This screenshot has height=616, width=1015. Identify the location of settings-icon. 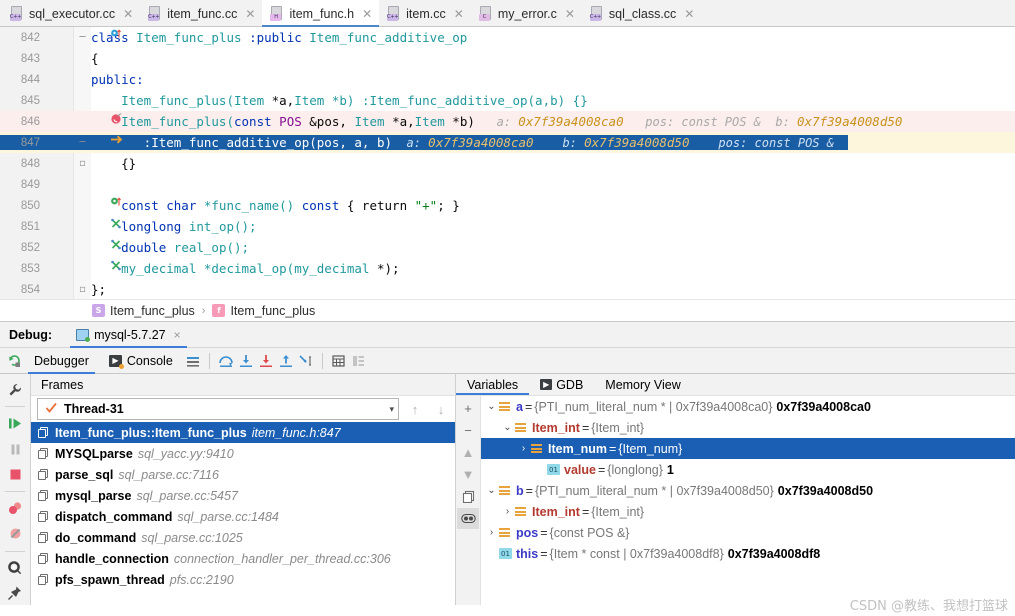
(15, 568).